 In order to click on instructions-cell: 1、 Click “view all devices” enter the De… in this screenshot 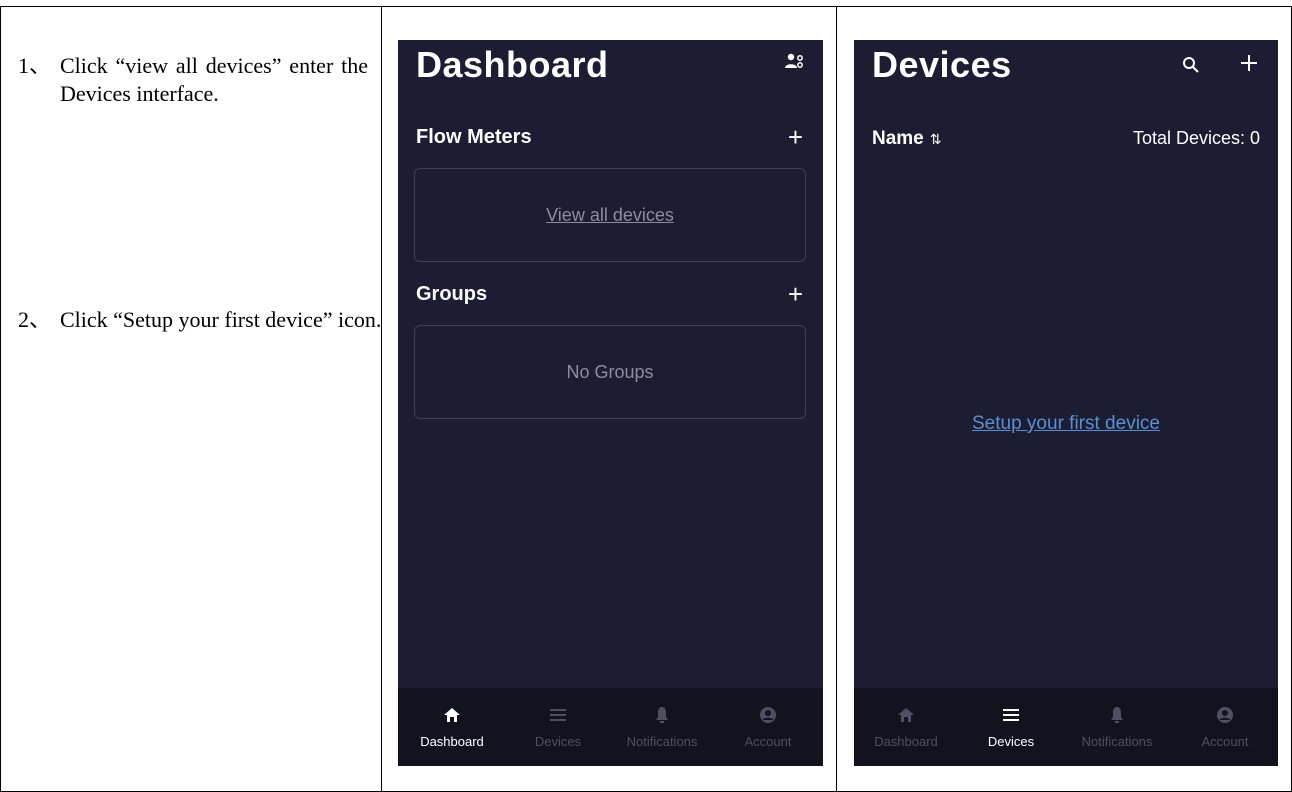, I will do `click(199, 192)`.